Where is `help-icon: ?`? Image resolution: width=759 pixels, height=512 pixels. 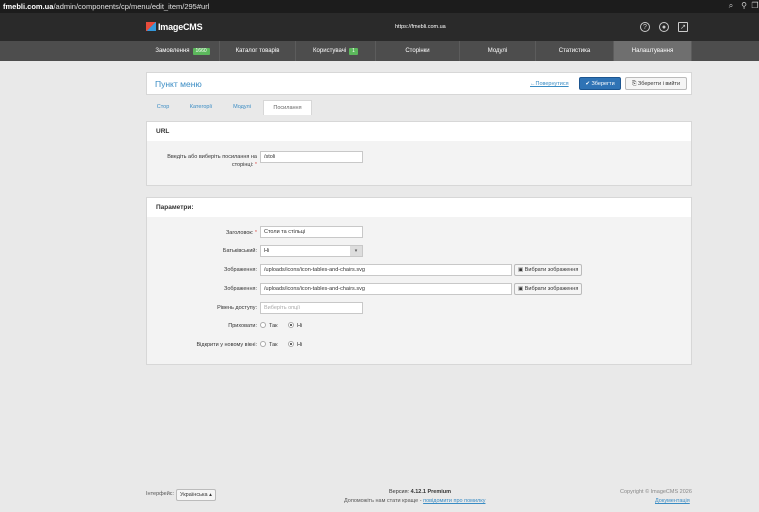
help-icon: ? is located at coordinates (645, 27).